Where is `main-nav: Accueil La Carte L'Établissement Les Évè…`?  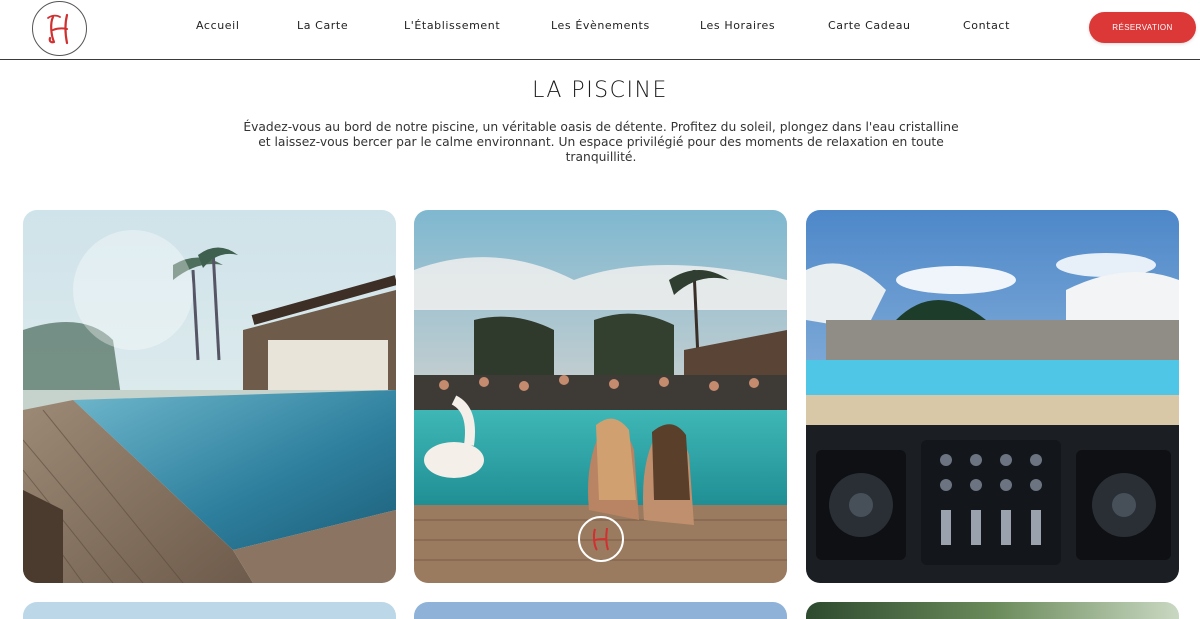 main-nav: Accueil La Carte L'Établissement Les Évè… is located at coordinates (600, 28).